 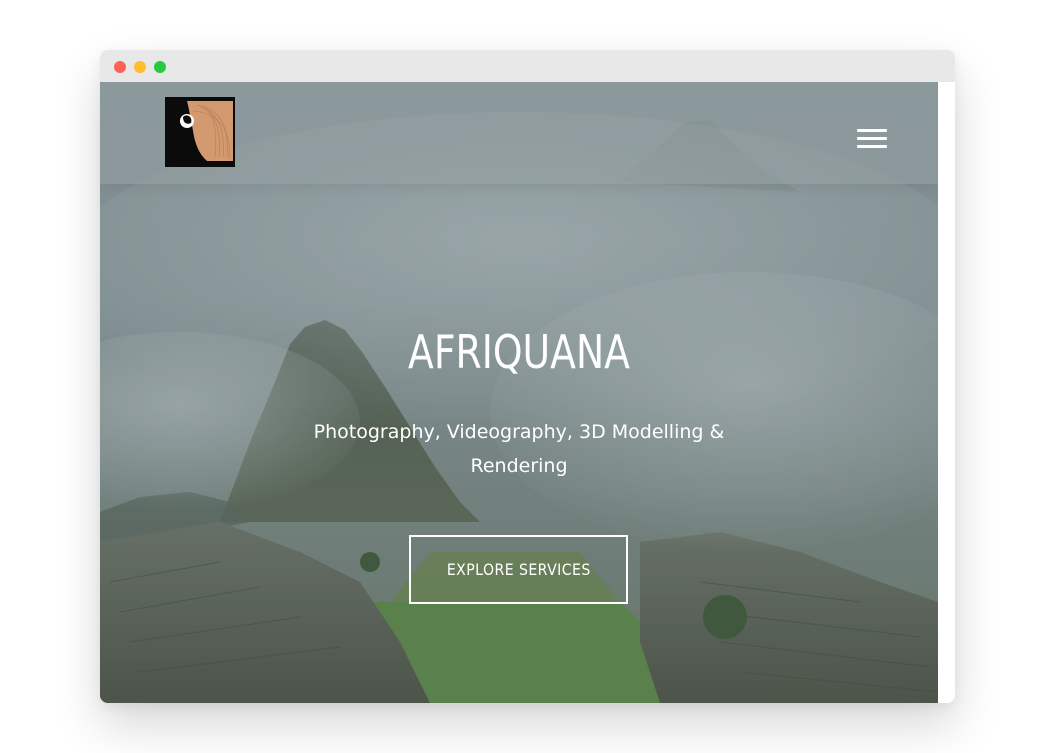 What do you see at coordinates (946, 133) in the screenshot?
I see `scrollbar-thumb` at bounding box center [946, 133].